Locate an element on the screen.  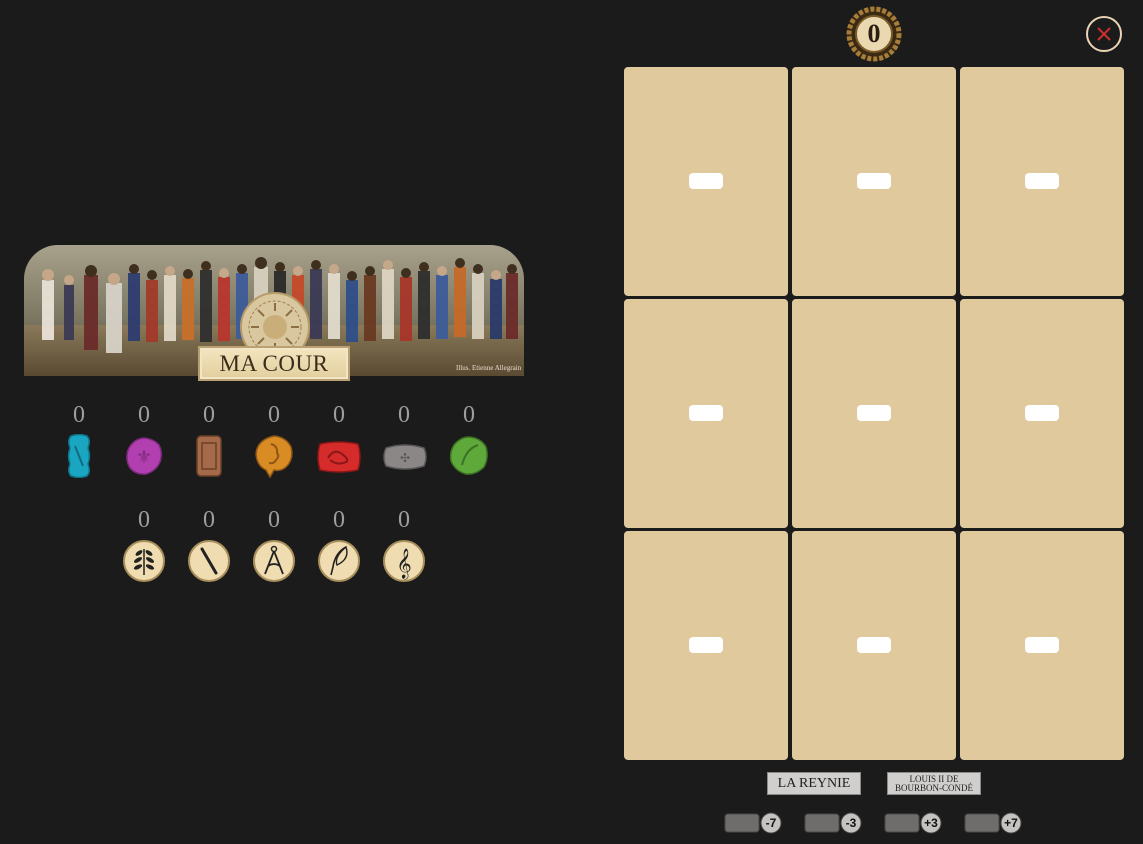
skill-count-quill: 0 is located at coordinates (339, 520).